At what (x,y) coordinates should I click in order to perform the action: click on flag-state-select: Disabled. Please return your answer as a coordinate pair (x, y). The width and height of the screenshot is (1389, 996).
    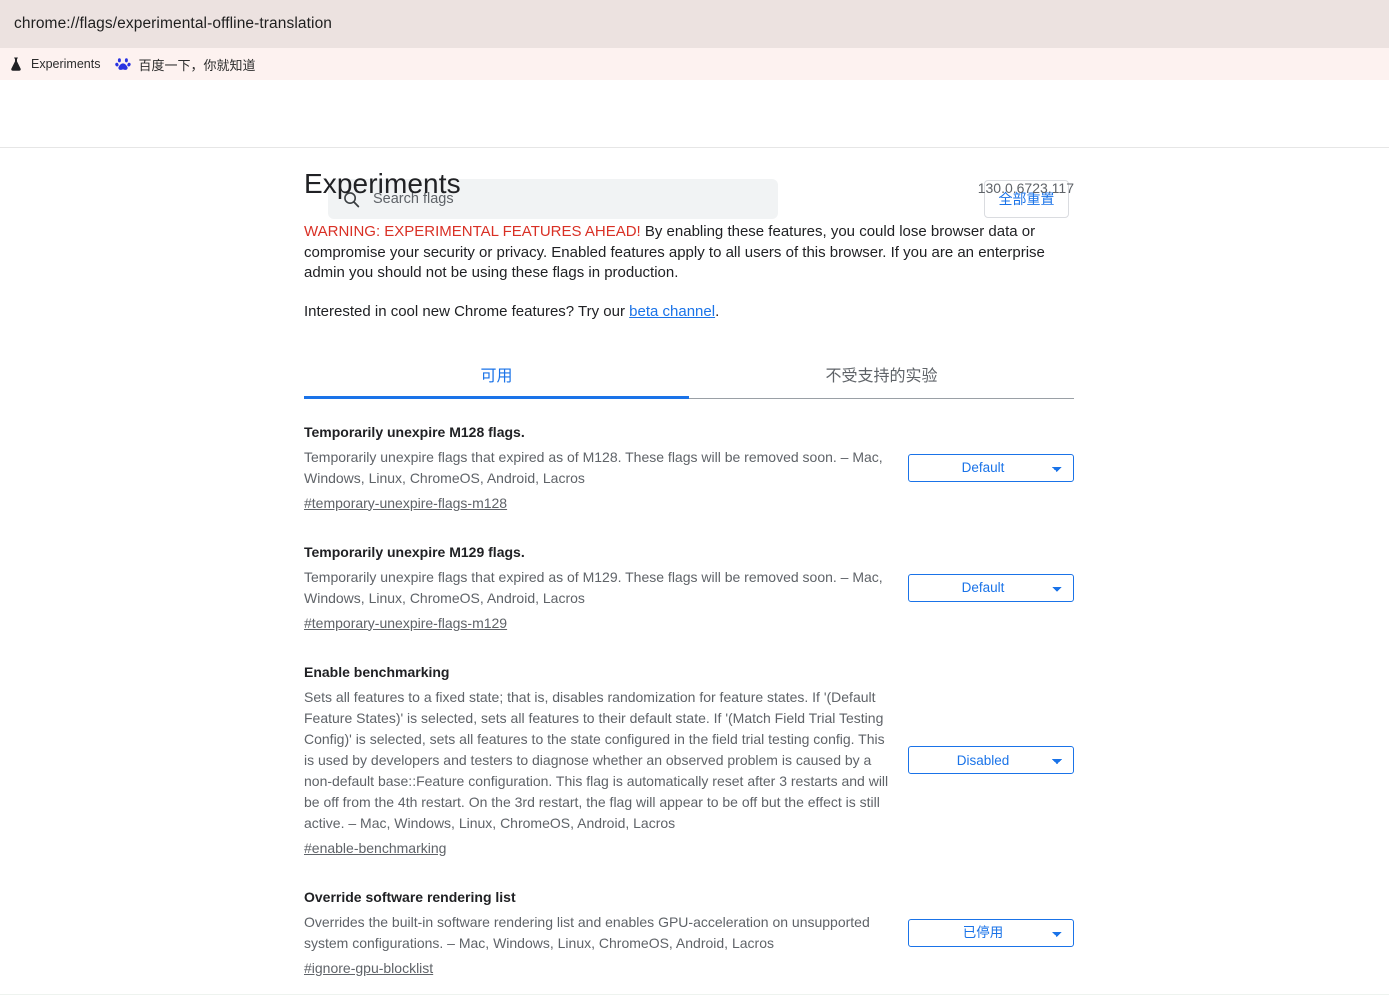
    Looking at the image, I should click on (991, 760).